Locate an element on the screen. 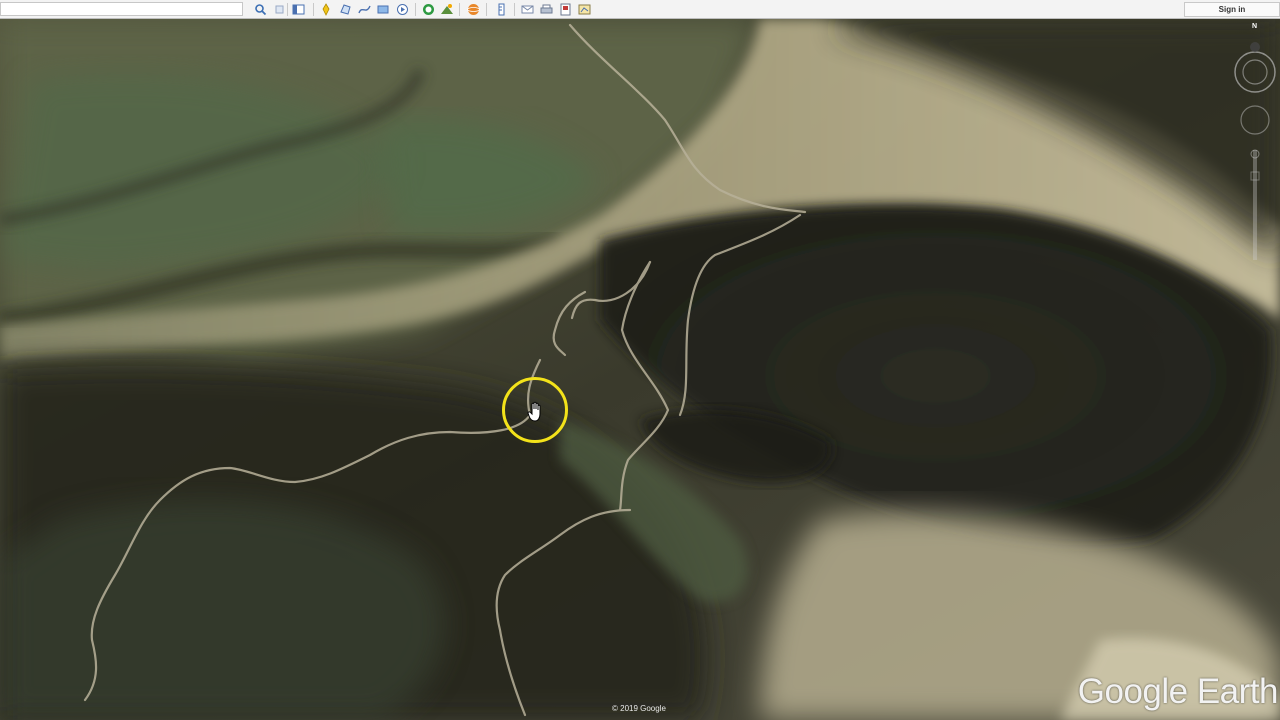  copyright-notice: © 2019 Google is located at coordinates (639, 708).